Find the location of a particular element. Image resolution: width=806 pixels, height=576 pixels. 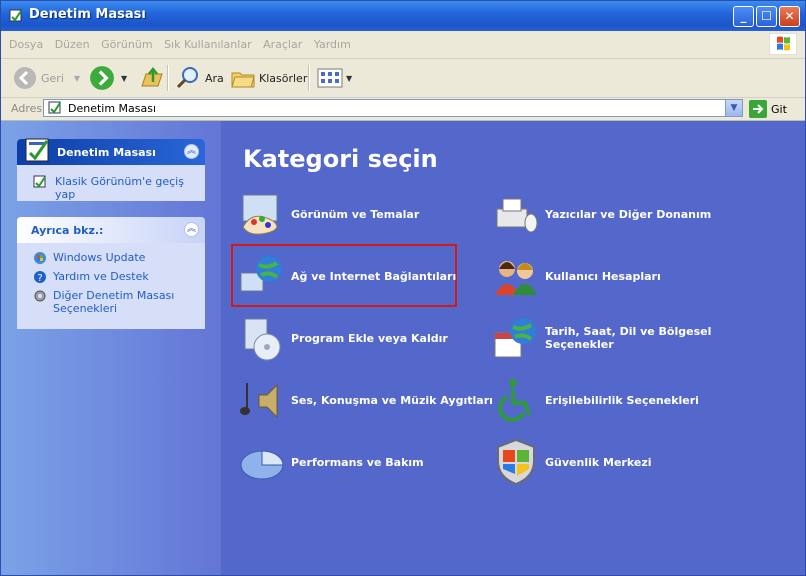

category-security-center-label: Güvenlik Merkezi is located at coordinates (598, 462).